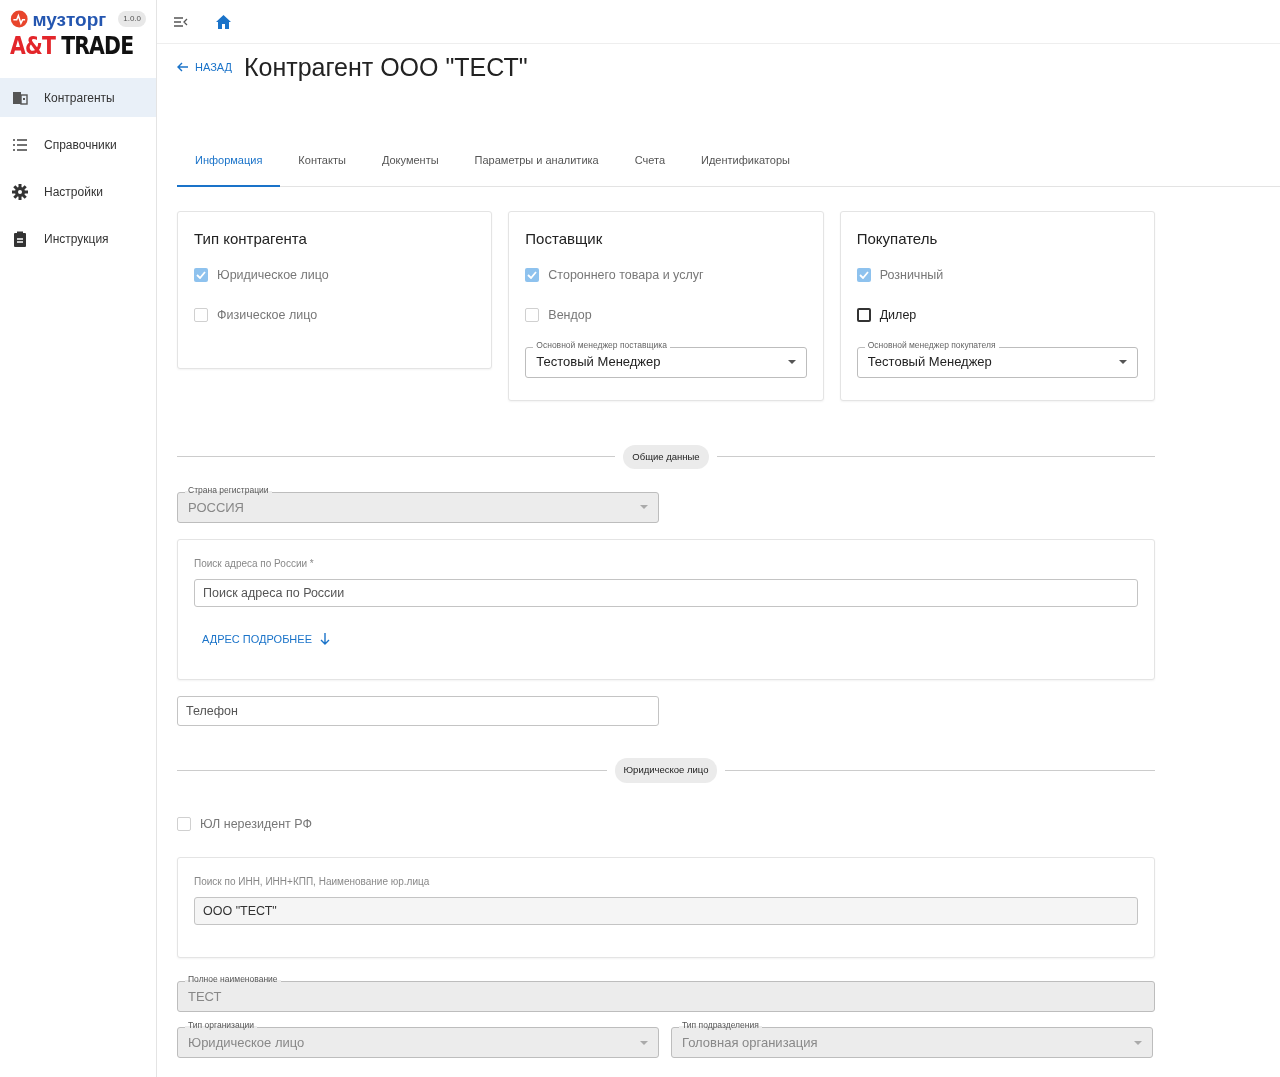 The image size is (1280, 1077). I want to click on page-title: Контрагент ООО "ТЕСТ", so click(385, 67).